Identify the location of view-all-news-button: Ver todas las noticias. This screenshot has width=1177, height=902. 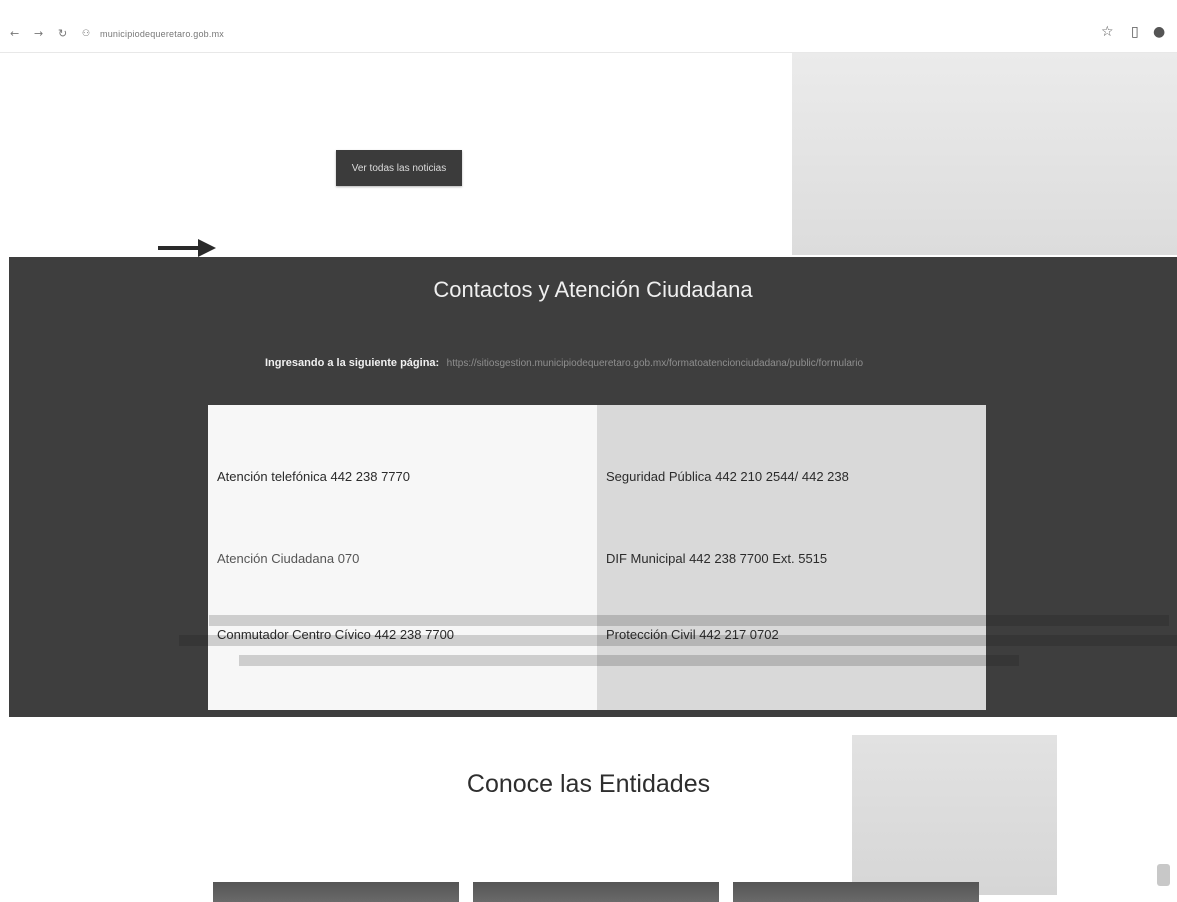
(399, 168).